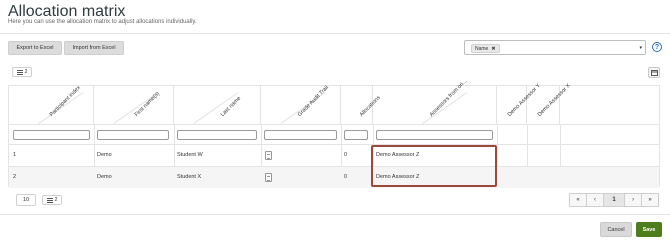  What do you see at coordinates (26, 200) in the screenshot?
I see `page-size-select: 10` at bounding box center [26, 200].